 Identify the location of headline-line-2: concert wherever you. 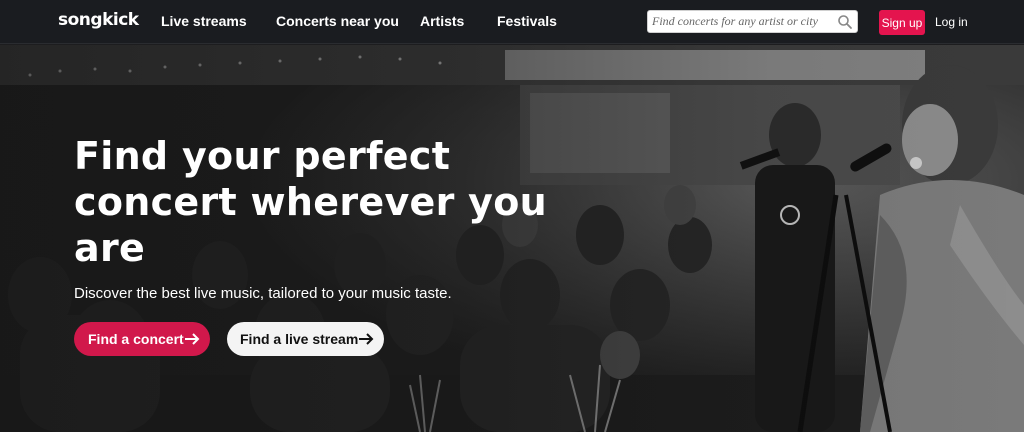
(311, 202).